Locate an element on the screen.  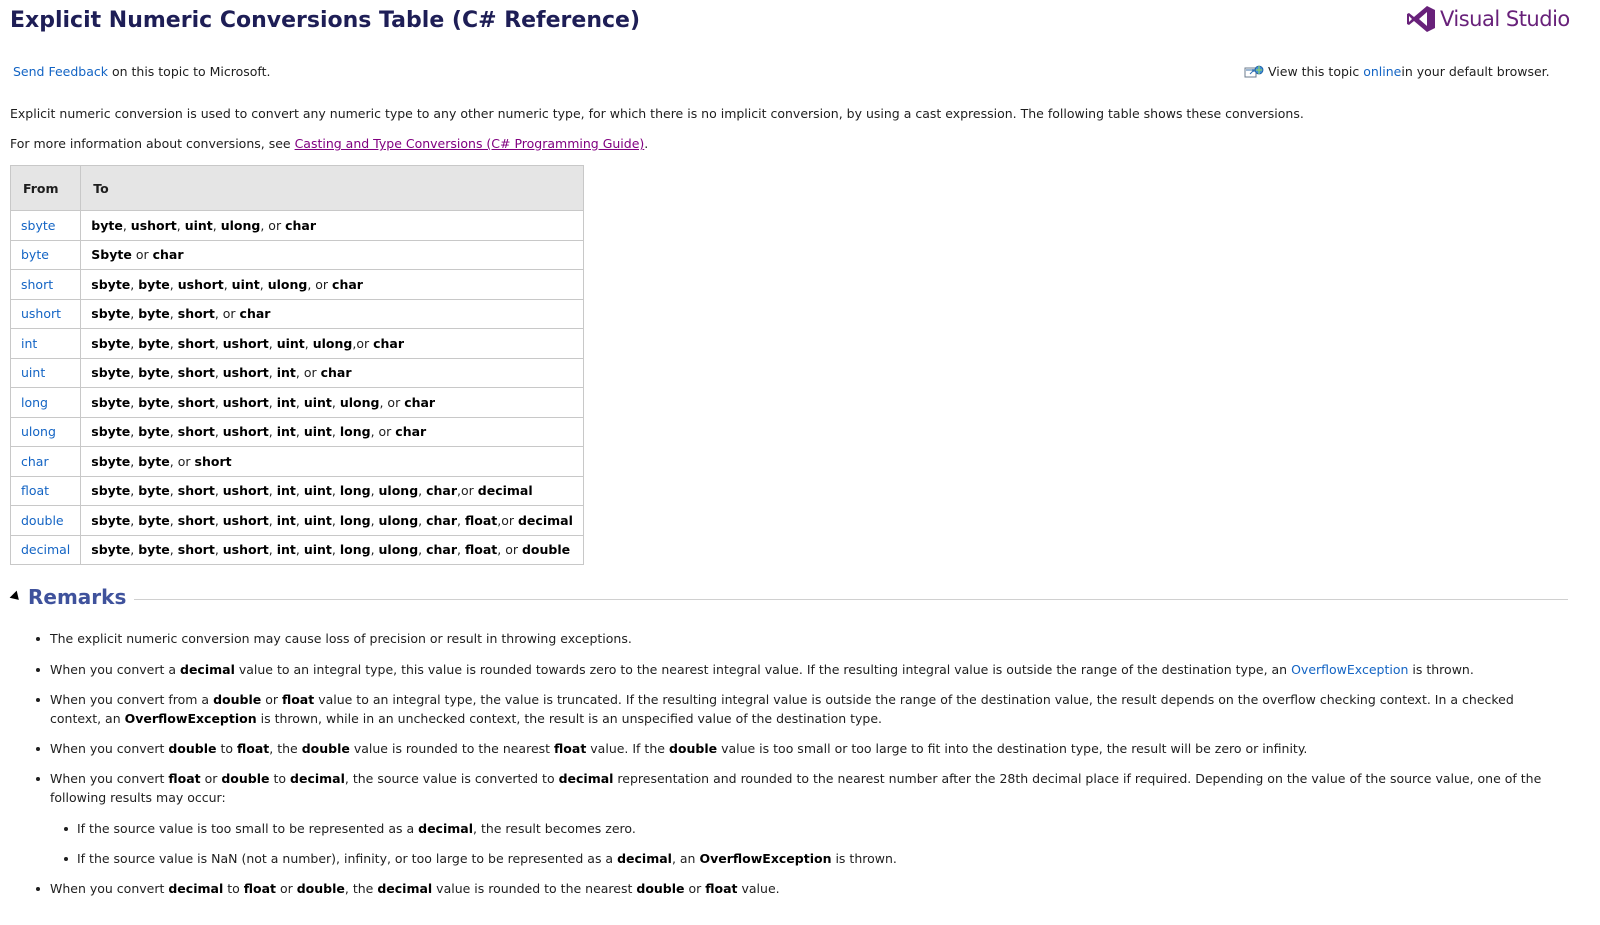
from-type-link: float is located at coordinates (35, 490).